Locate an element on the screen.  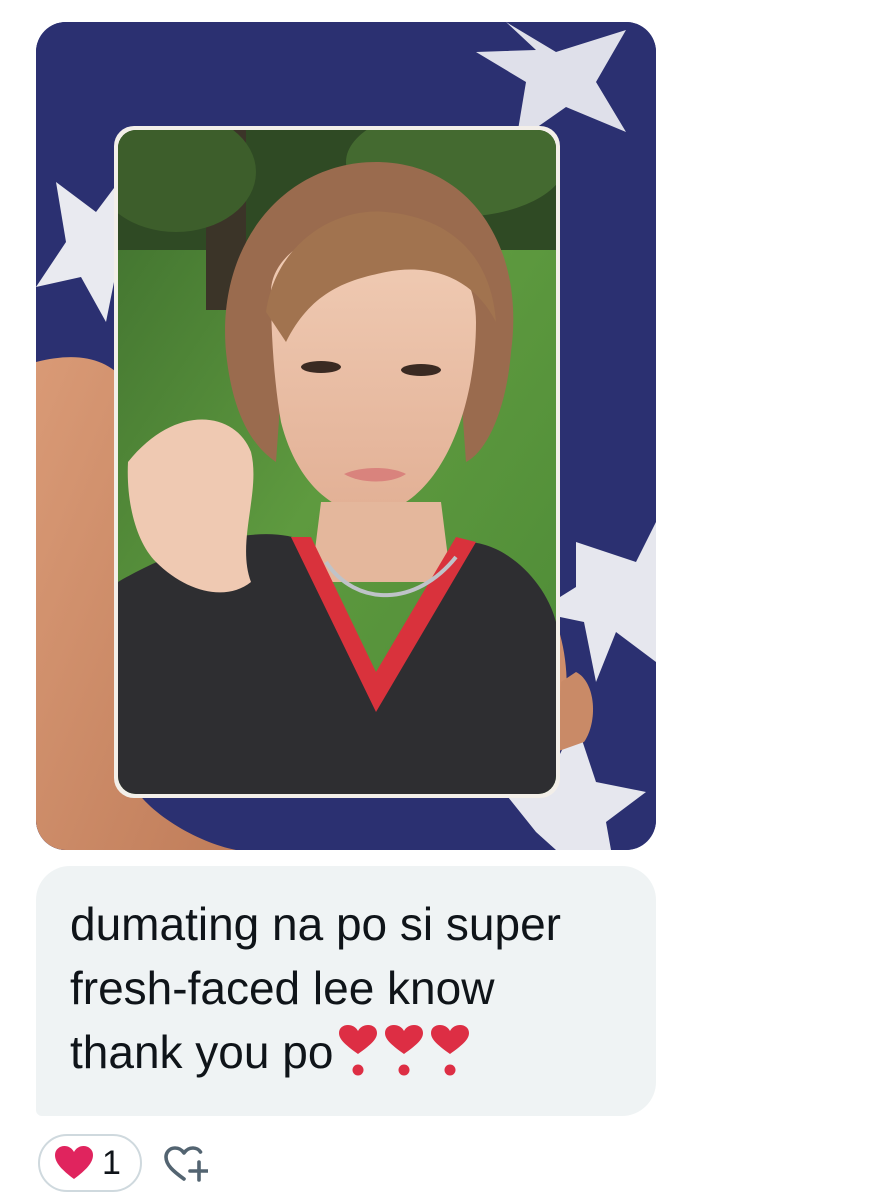
message-text-line-1: dumating na po si super is located at coordinates (315, 924).